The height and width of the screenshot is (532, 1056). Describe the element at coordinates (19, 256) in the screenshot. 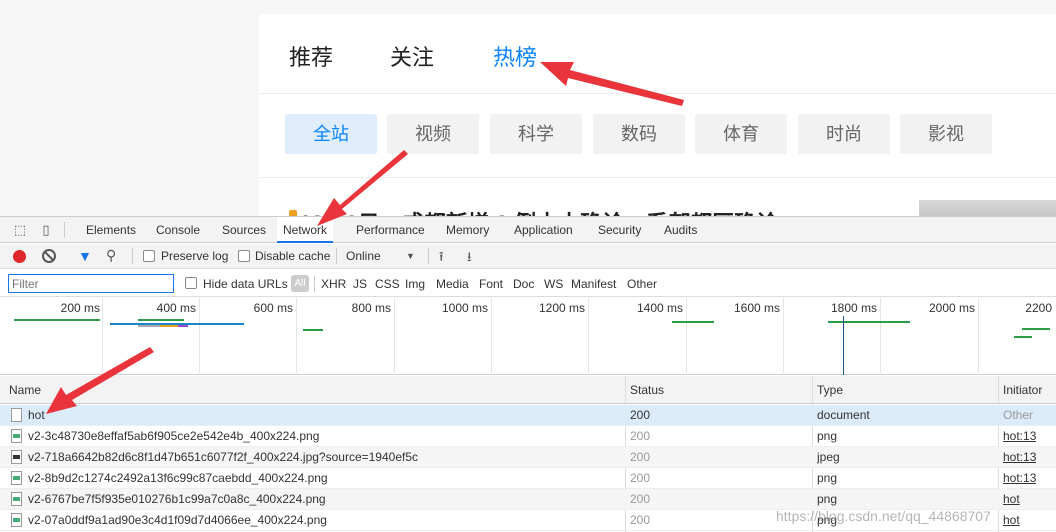

I see `record-icon` at that location.